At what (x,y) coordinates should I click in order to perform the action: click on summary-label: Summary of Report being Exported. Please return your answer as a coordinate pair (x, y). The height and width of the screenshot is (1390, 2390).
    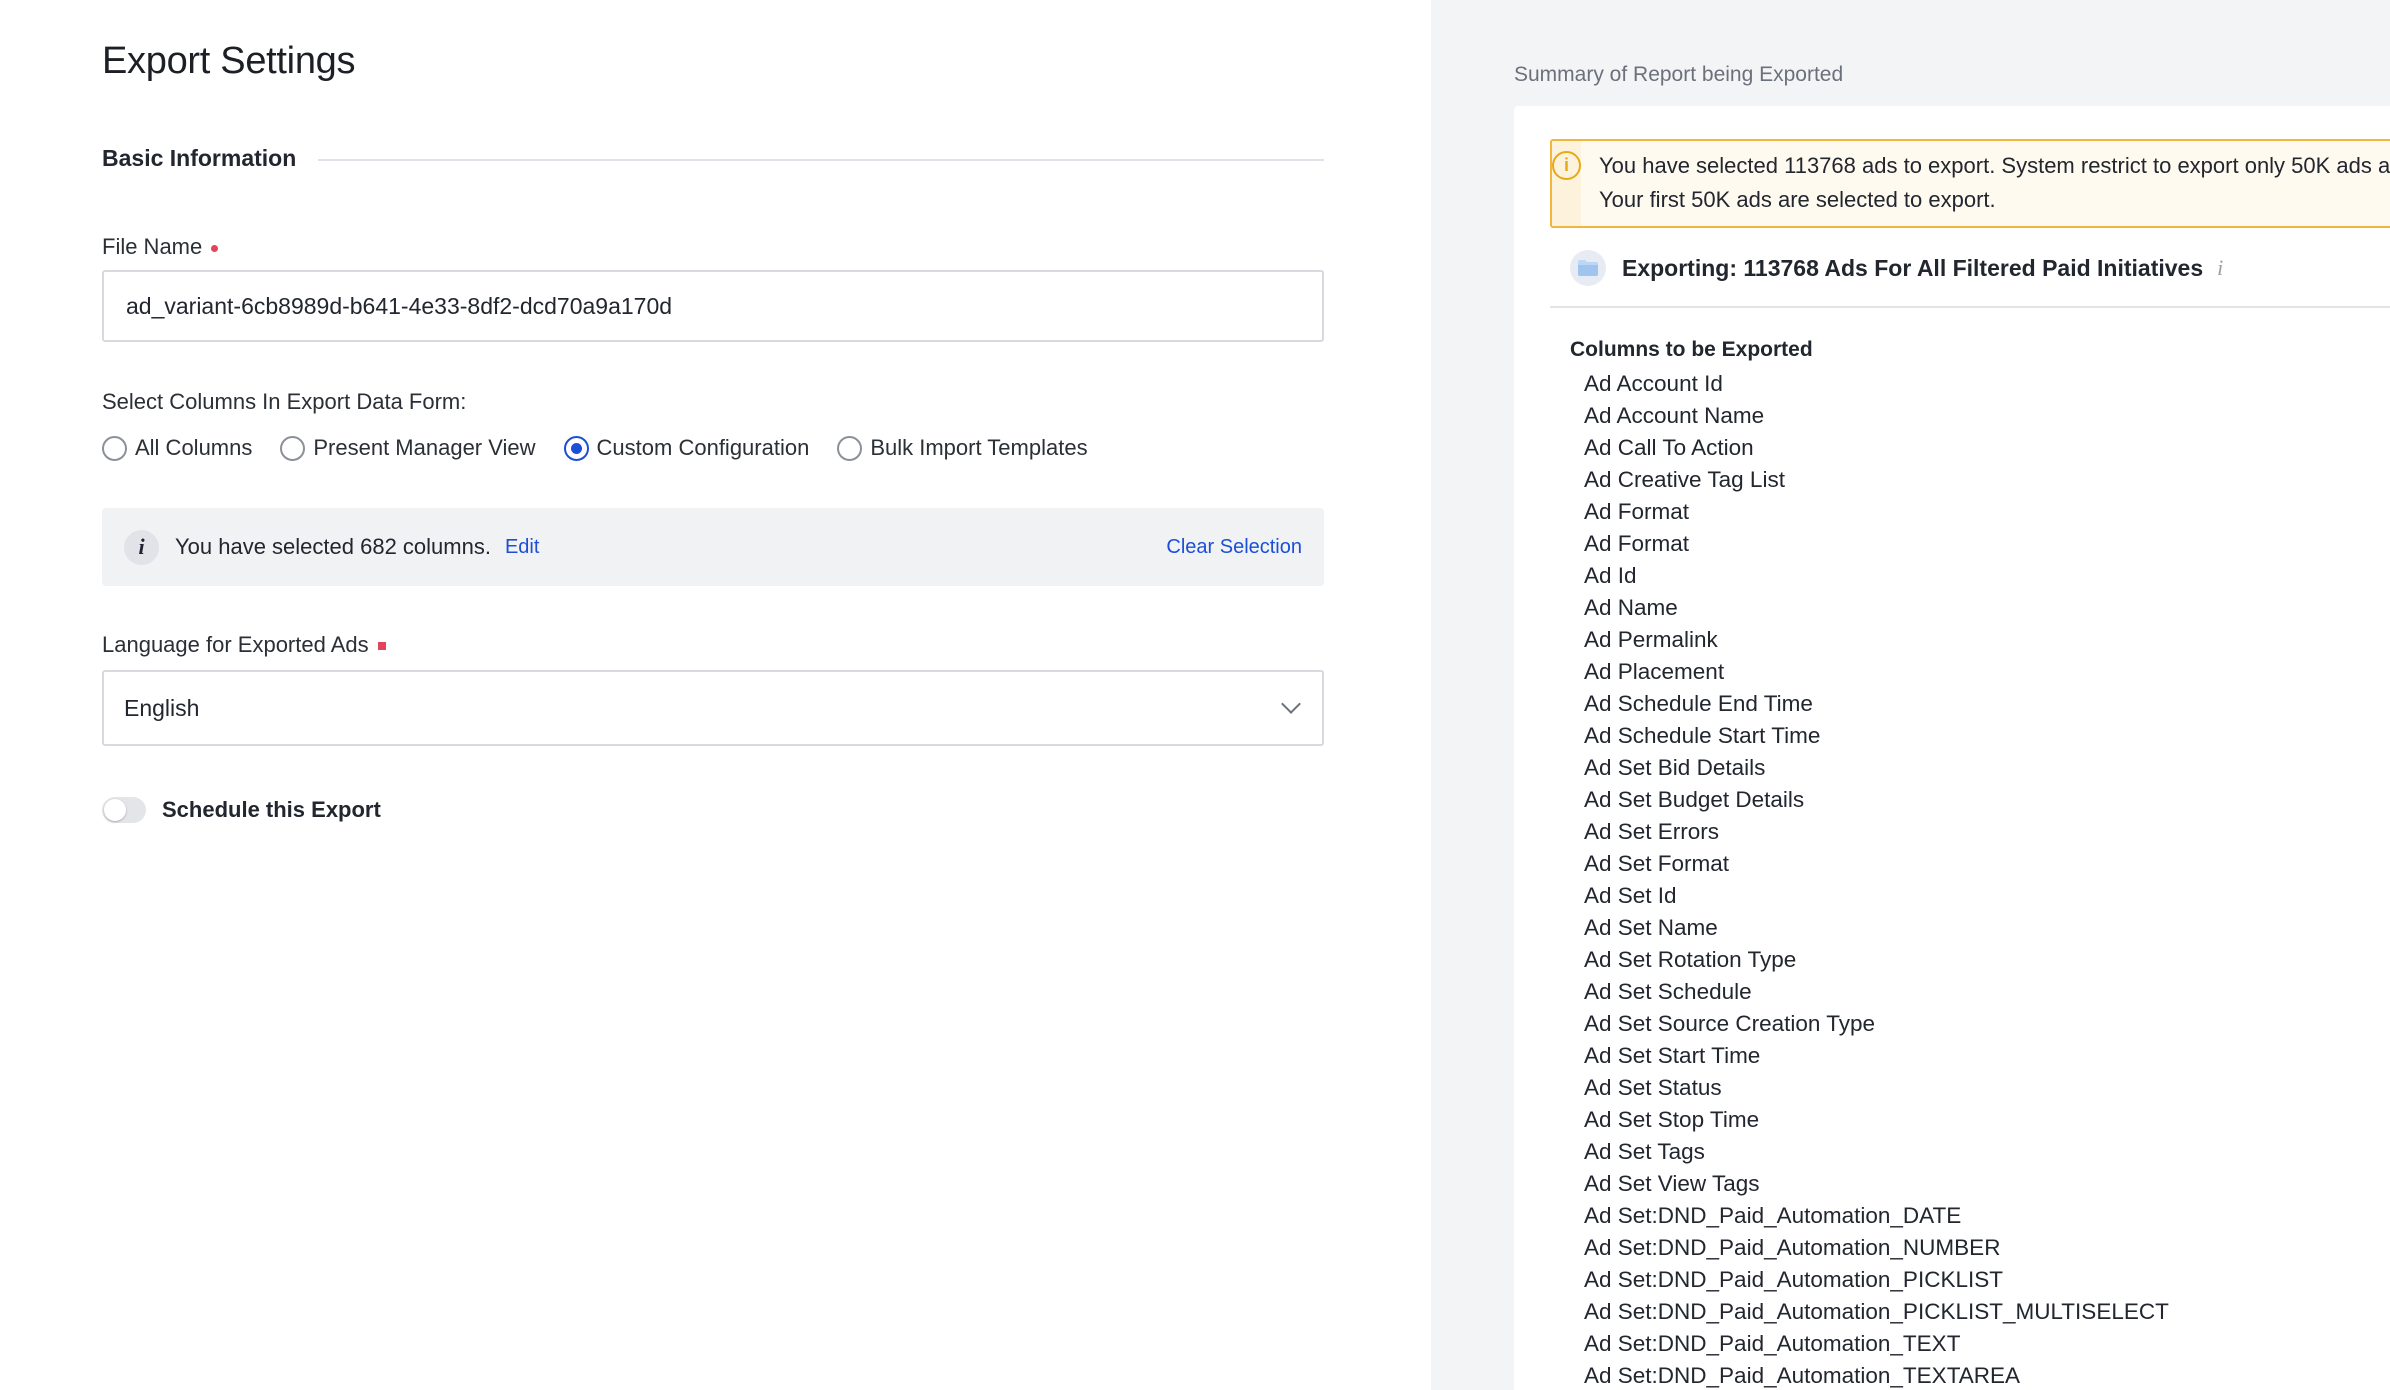
    Looking at the image, I should click on (1679, 74).